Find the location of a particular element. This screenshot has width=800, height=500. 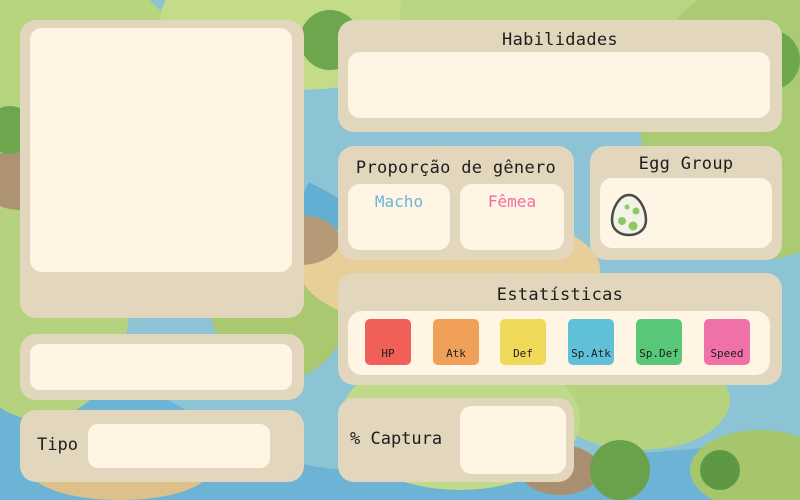

capture-panel: % Captura is located at coordinates (456, 440).